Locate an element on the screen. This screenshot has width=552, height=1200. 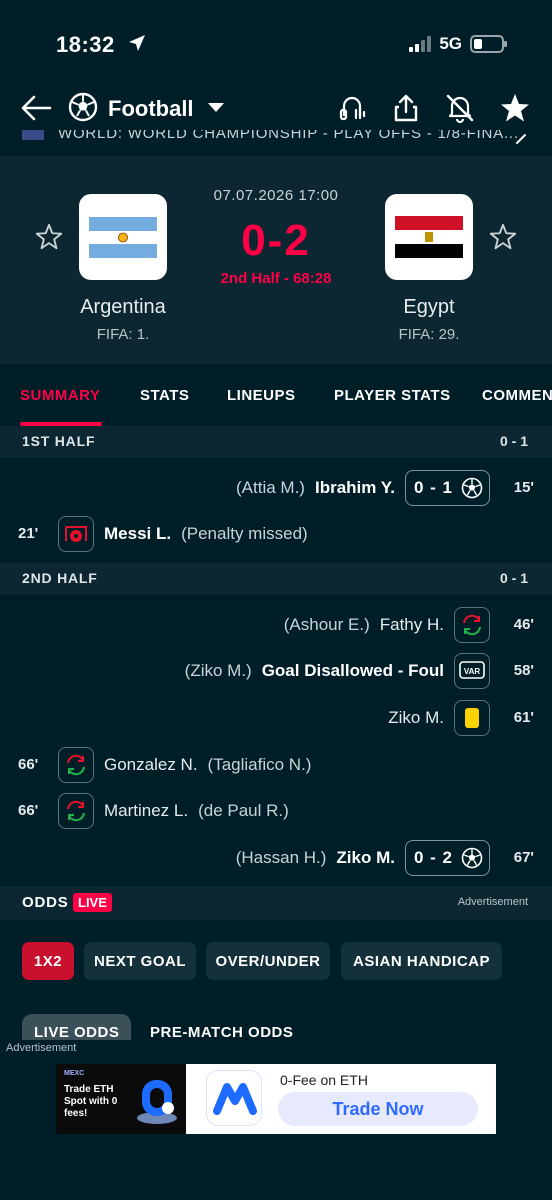
incident-content: Martinez L. (de Paul R.) is located at coordinates (173, 811).